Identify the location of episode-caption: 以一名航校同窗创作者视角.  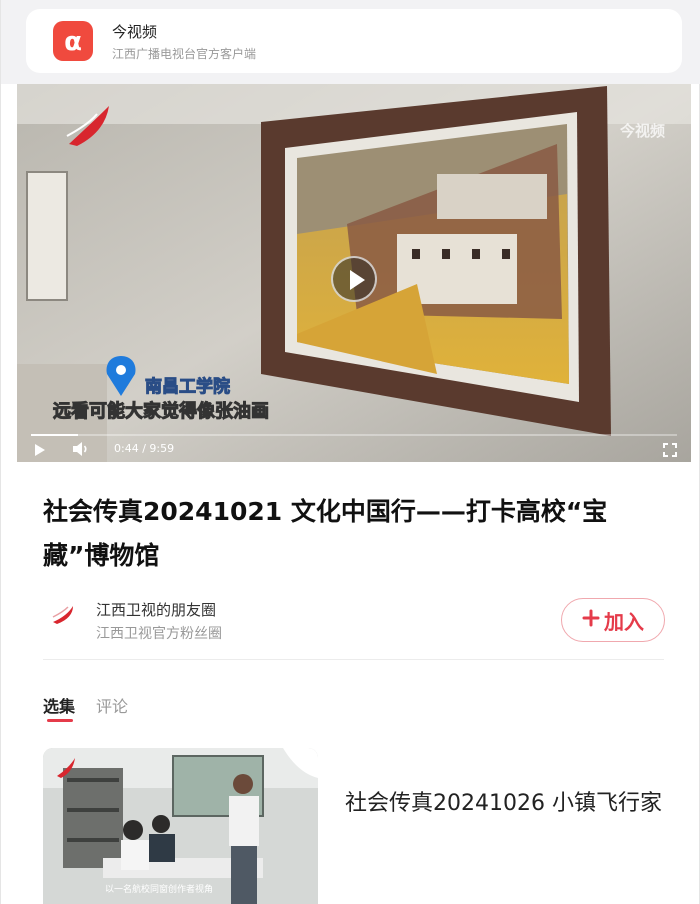
(159, 890).